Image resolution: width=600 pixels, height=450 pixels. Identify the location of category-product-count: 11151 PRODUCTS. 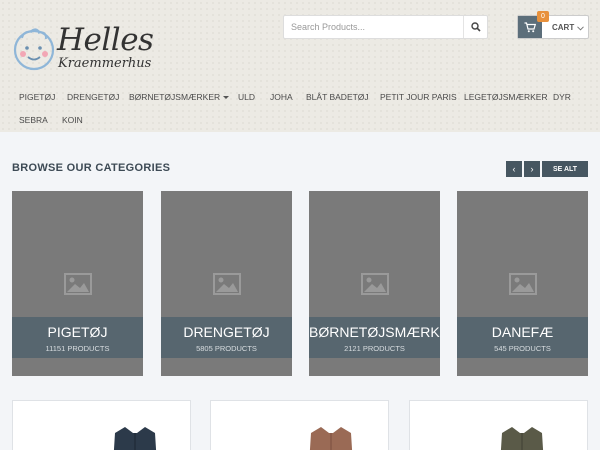
(77, 348).